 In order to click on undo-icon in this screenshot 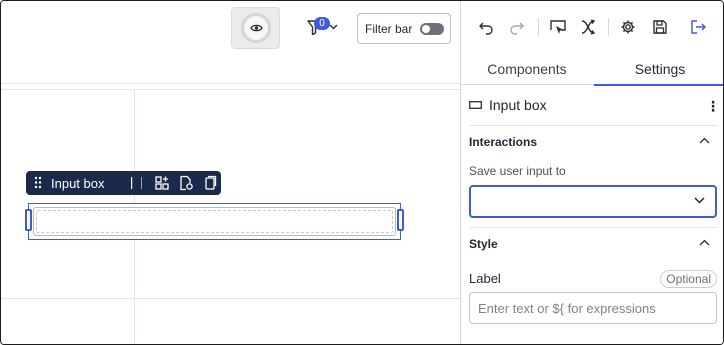, I will do `click(486, 27)`.